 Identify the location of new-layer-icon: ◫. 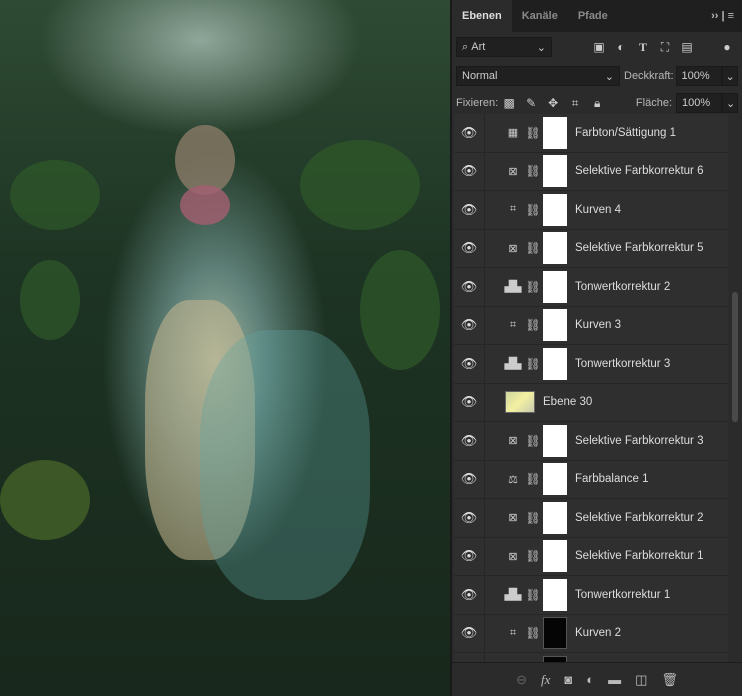
(641, 680).